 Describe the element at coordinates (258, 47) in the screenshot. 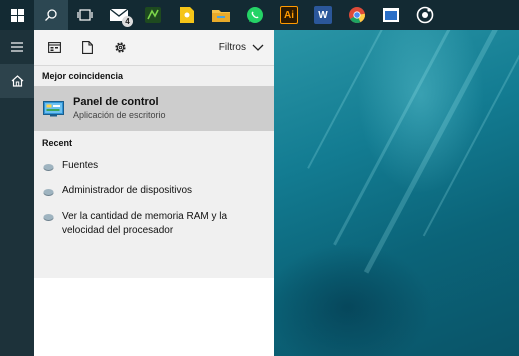

I see `chevron-down-icon` at that location.